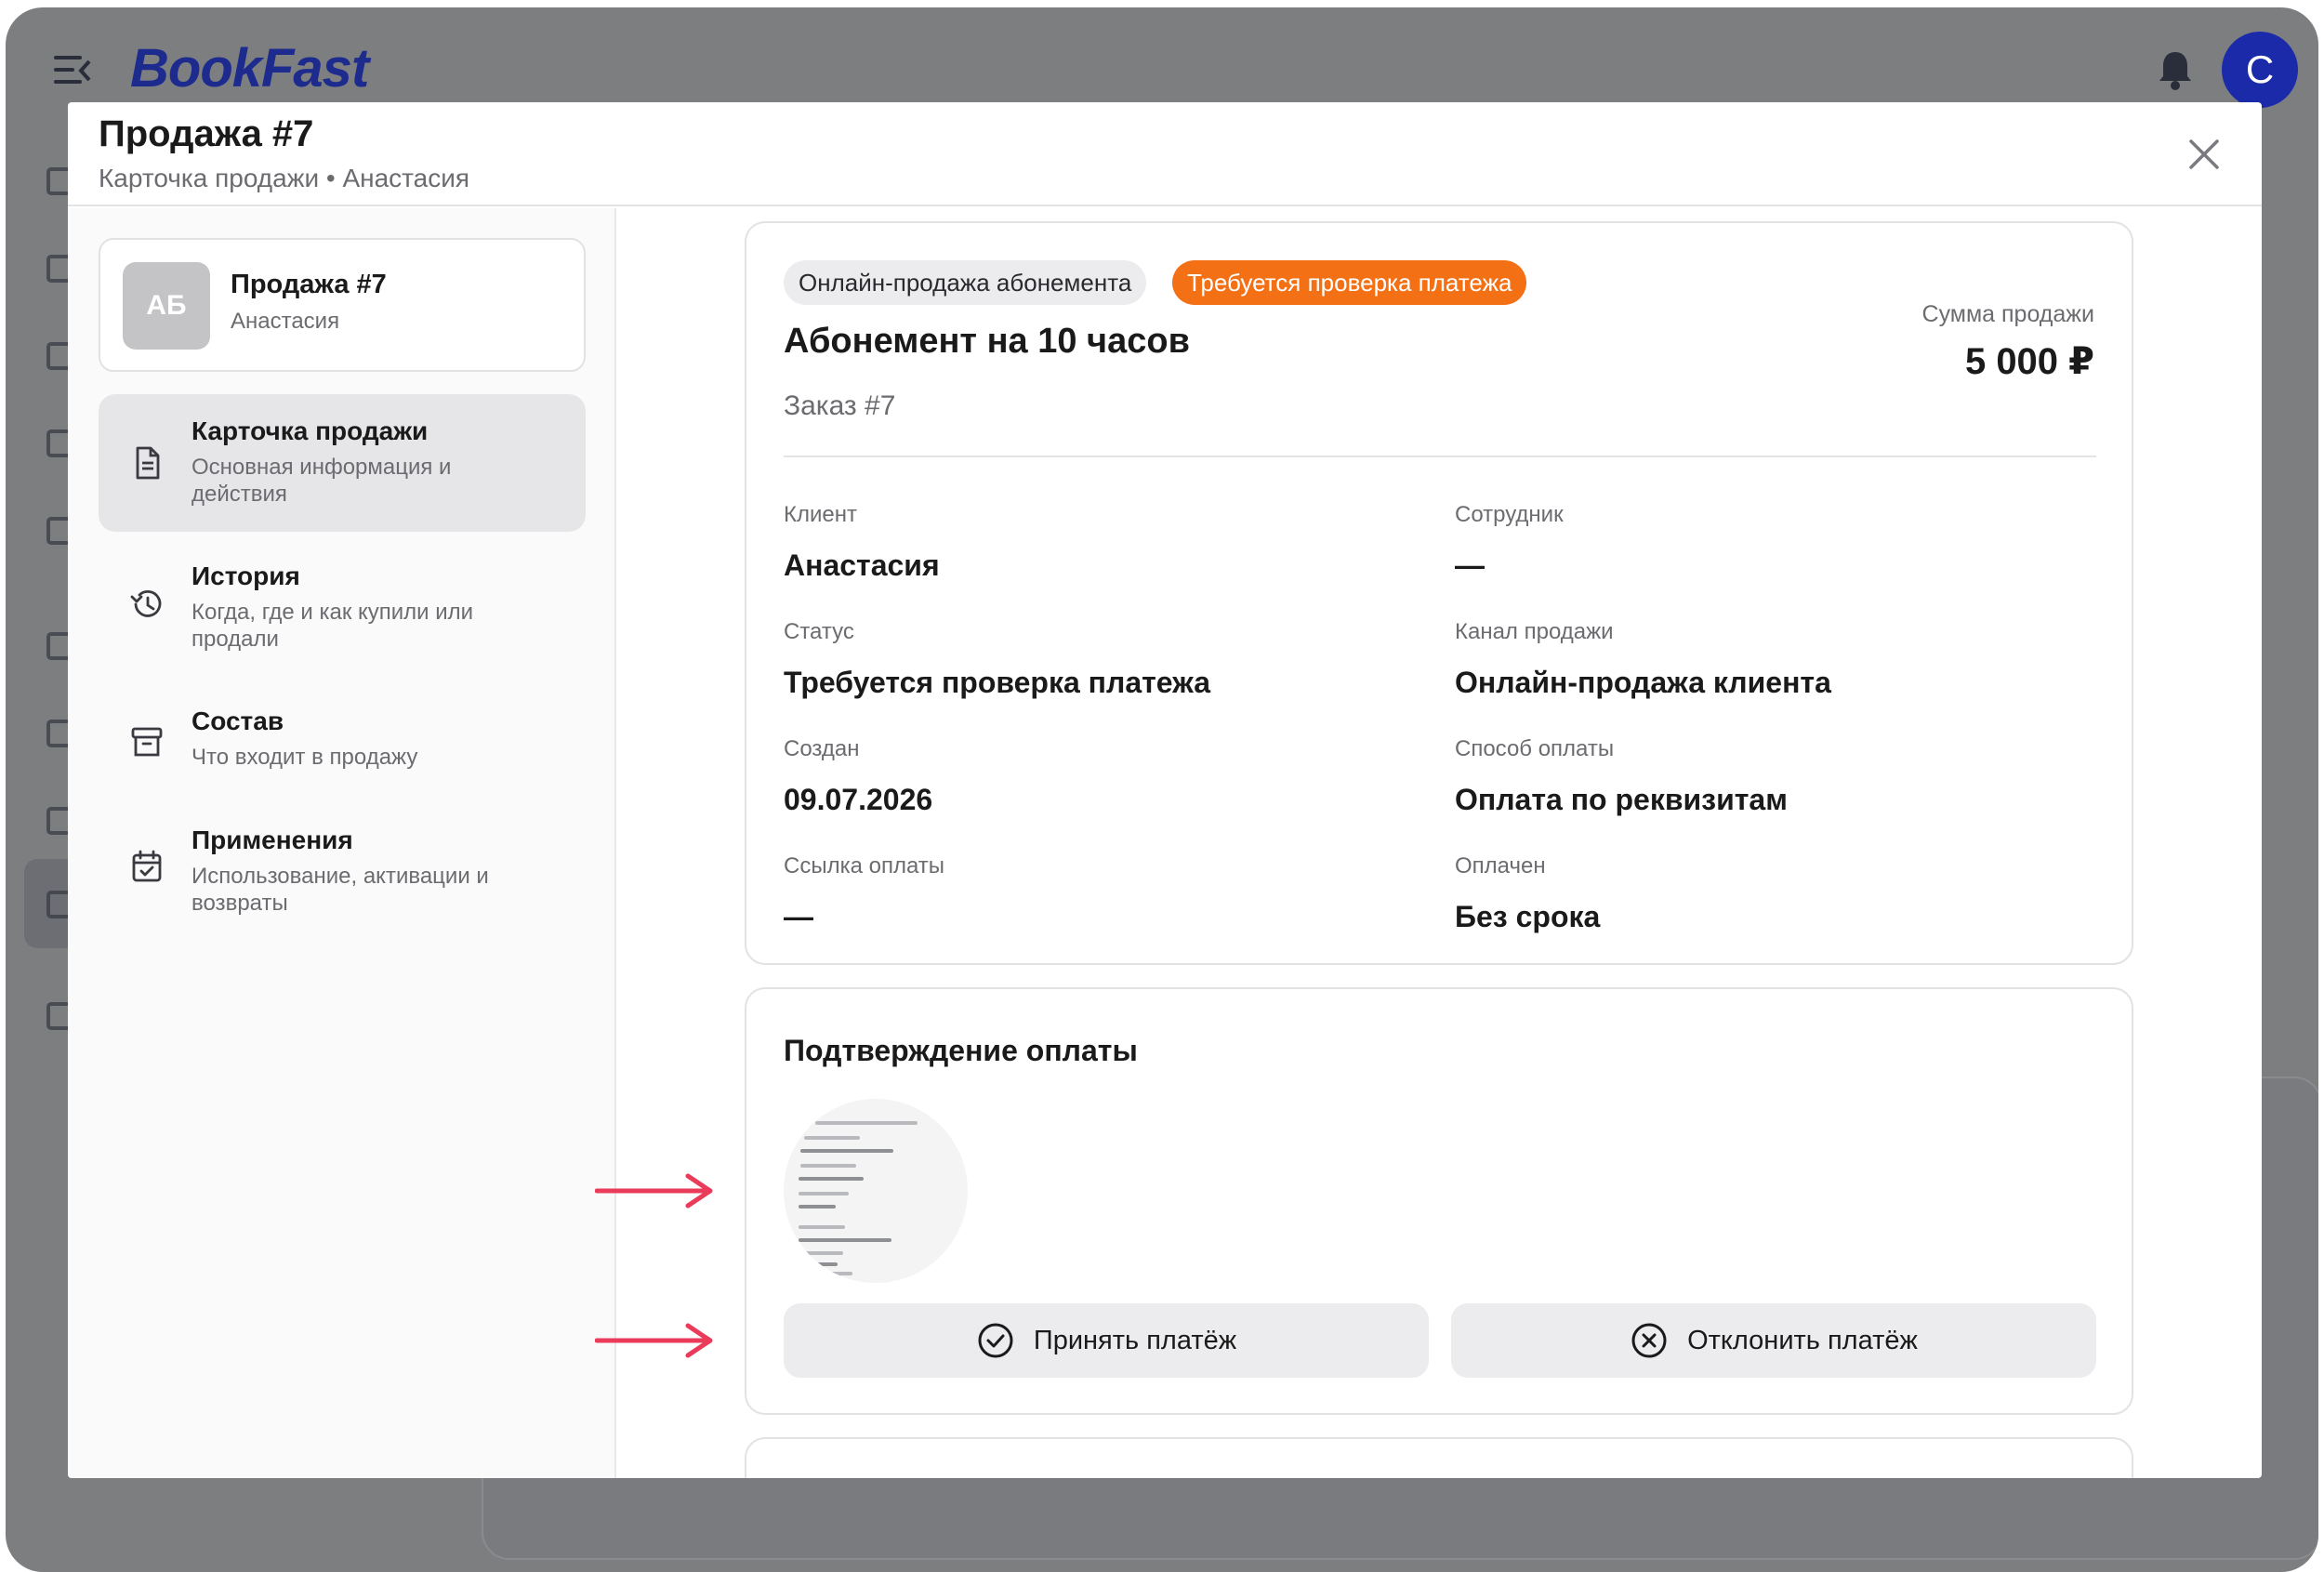  I want to click on field-label-channel: Канал продажи, so click(1534, 631).